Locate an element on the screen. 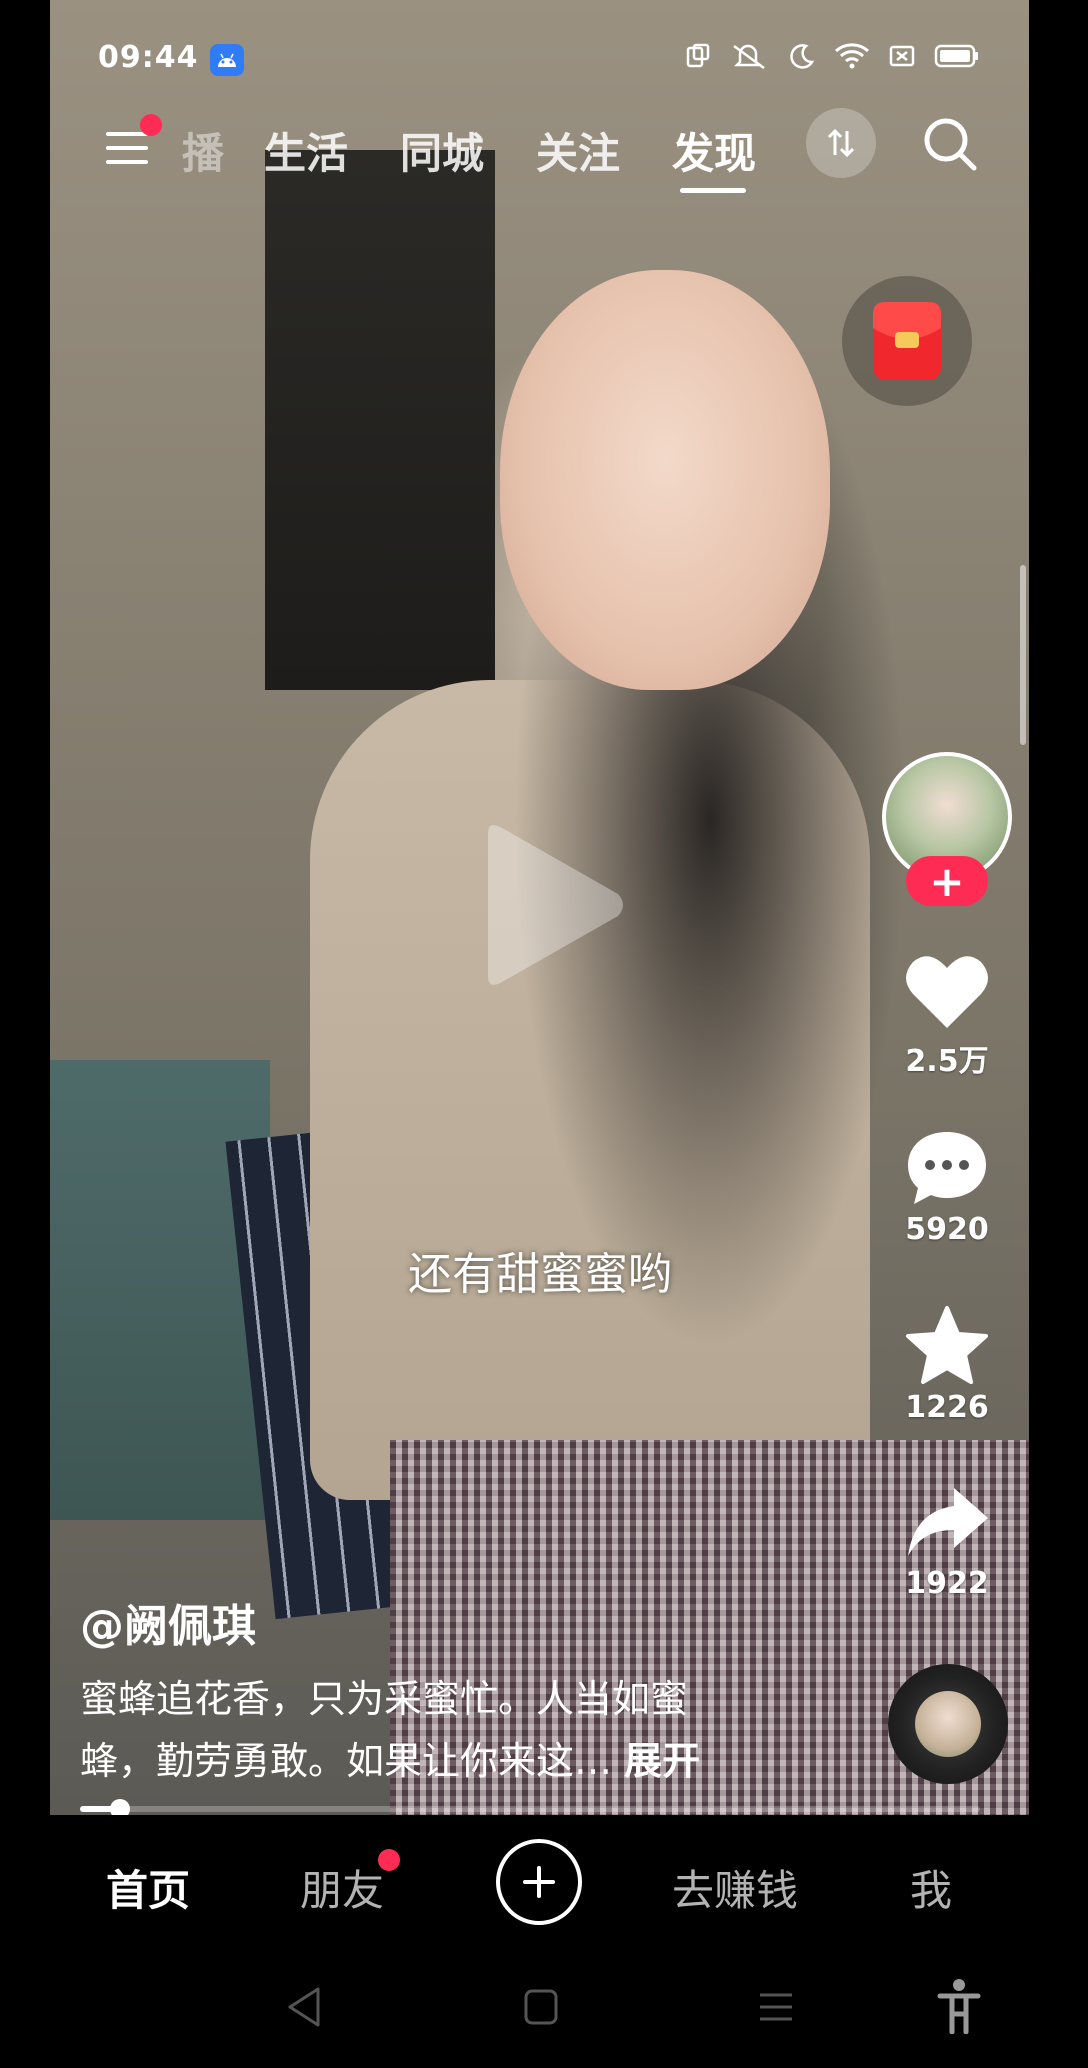 This screenshot has width=1088, height=2068. music-cover is located at coordinates (948, 1724).